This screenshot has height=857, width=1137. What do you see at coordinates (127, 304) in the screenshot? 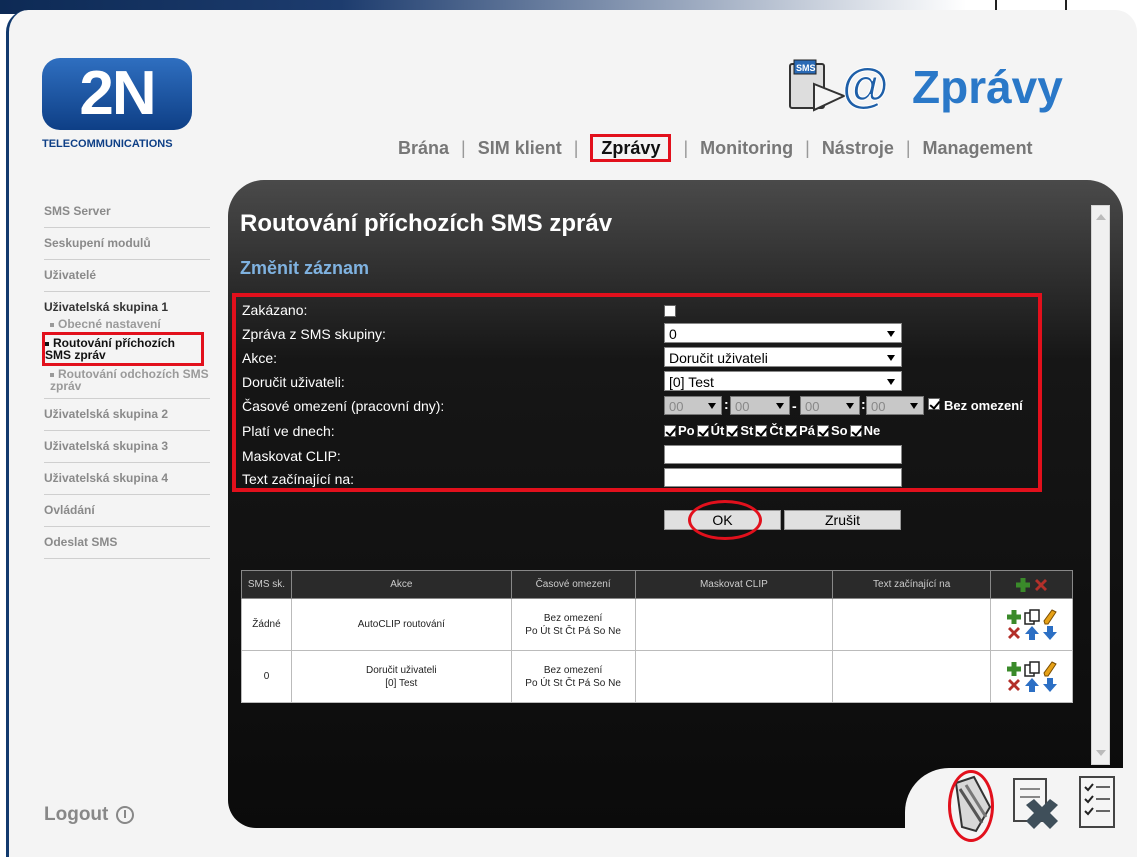
I see `sidebar-item-skupina-1: Uživatelská skupina 1` at bounding box center [127, 304].